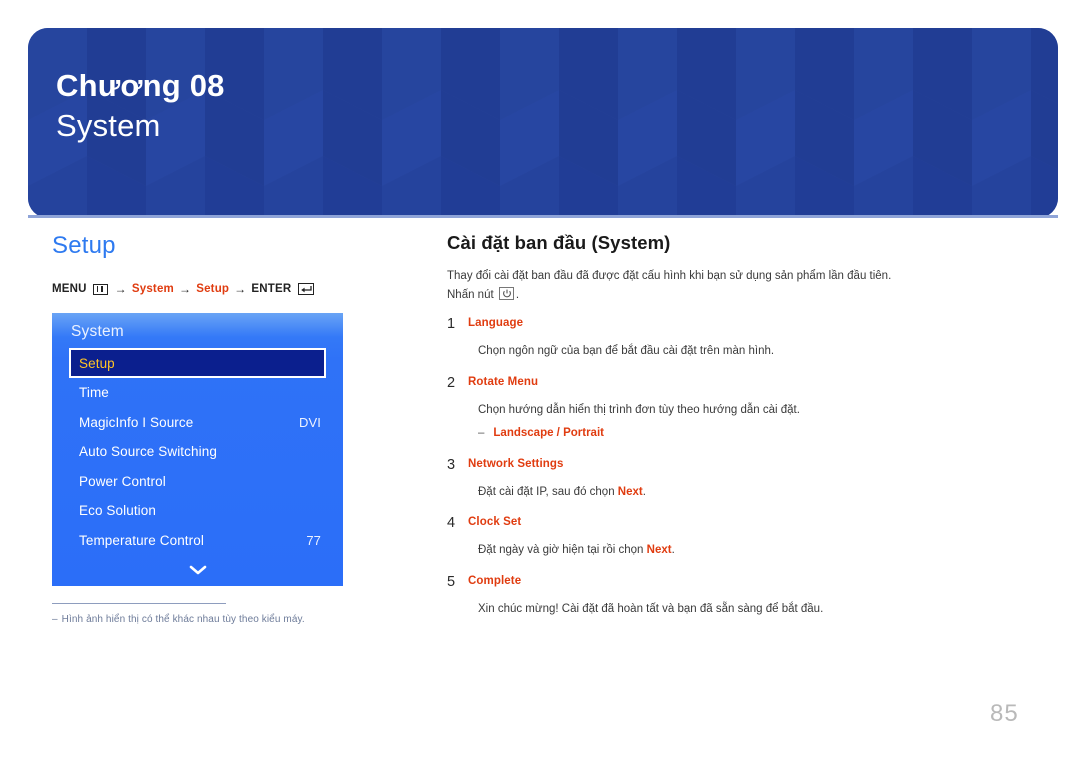 The width and height of the screenshot is (1080, 763). I want to click on breadcrumb-arrow-2: →, so click(185, 289).